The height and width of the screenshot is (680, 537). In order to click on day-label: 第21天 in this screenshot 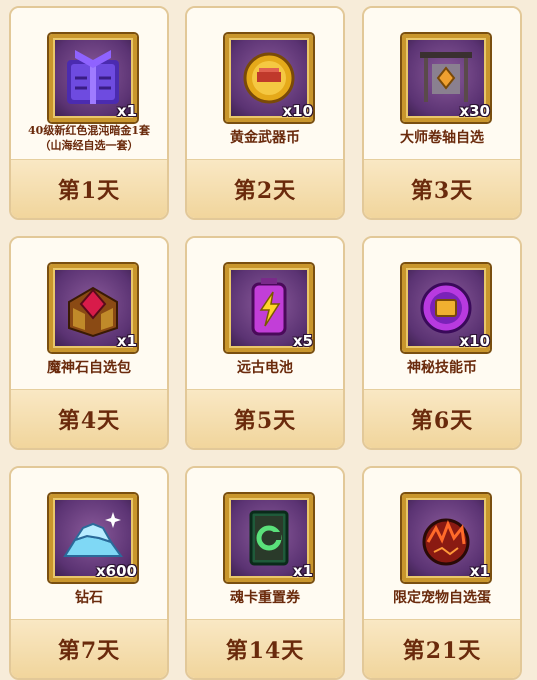, I will do `click(442, 651)`.